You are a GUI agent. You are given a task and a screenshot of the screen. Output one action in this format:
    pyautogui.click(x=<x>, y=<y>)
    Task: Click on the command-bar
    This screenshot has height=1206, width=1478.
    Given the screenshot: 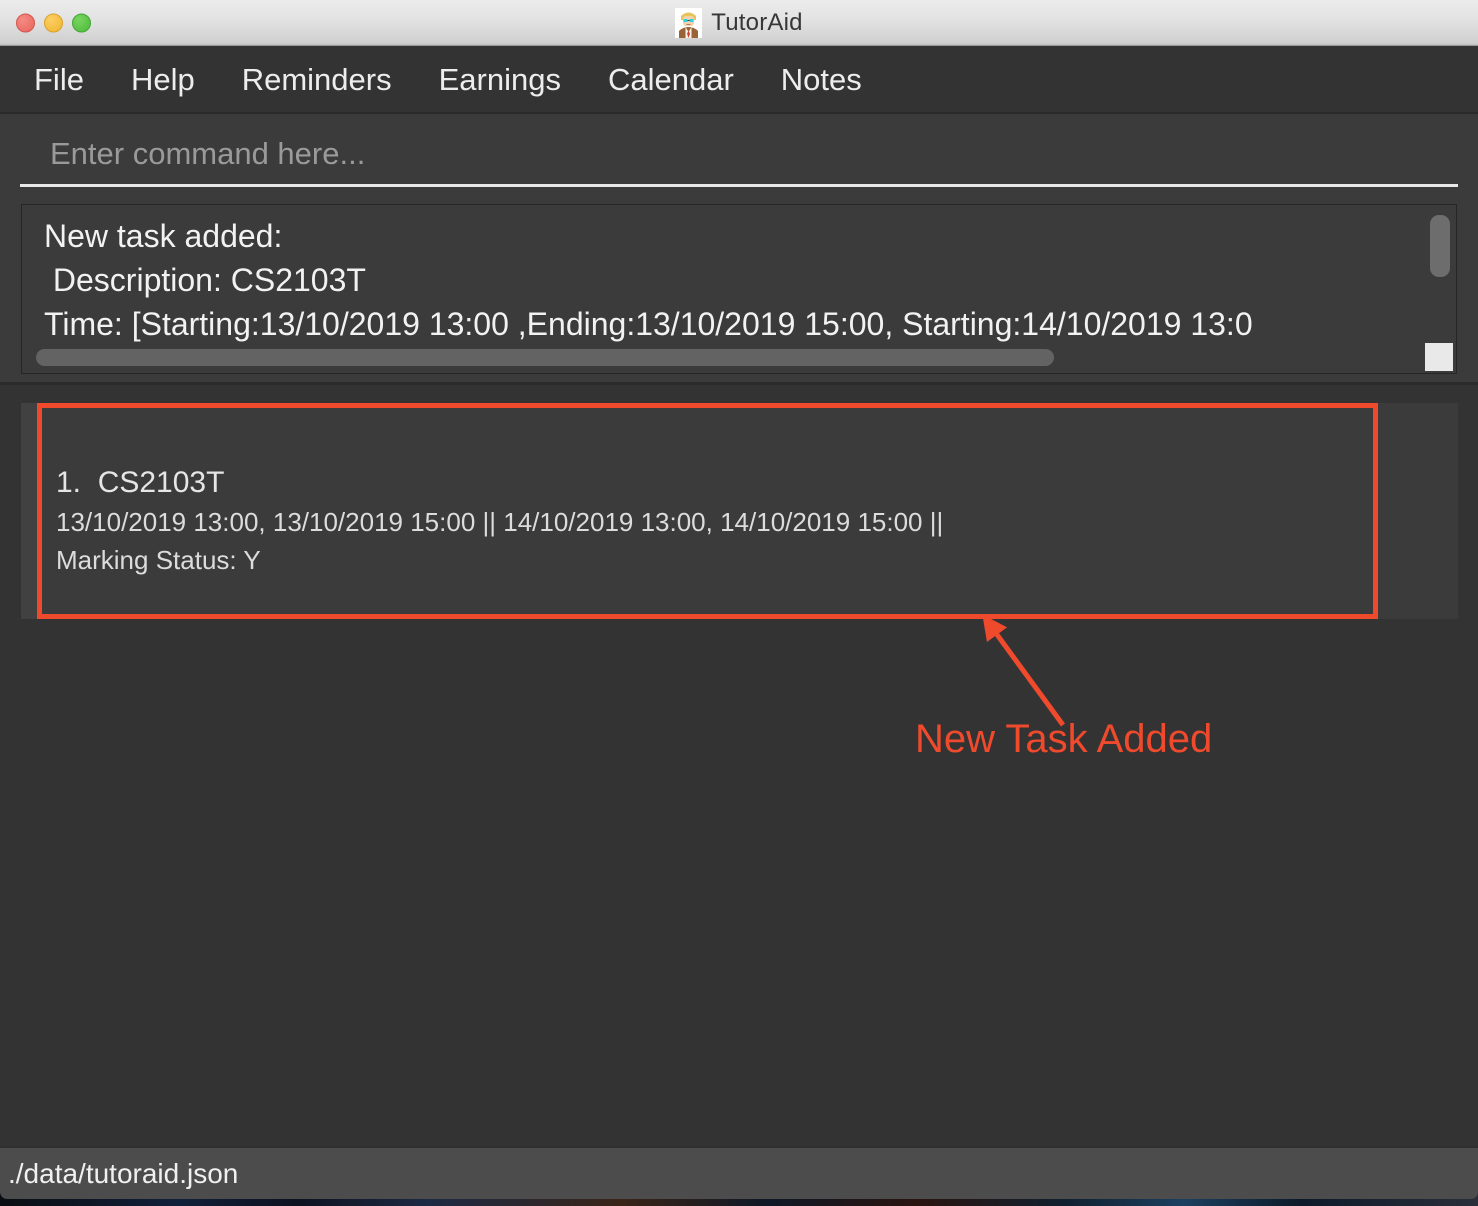 What is the action you would take?
    pyautogui.click(x=739, y=157)
    